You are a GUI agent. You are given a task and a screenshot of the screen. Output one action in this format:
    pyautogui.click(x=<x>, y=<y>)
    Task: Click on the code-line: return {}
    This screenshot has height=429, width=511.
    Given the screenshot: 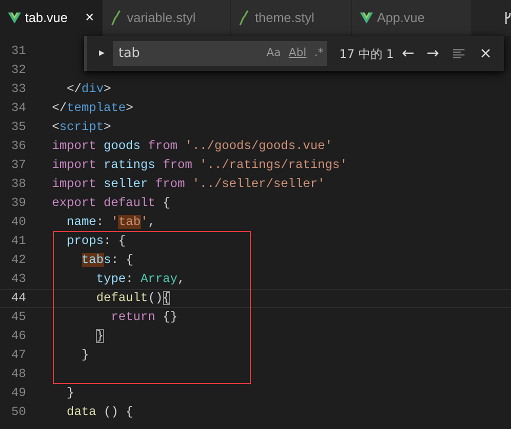 What is the action you would take?
    pyautogui.click(x=144, y=317)
    